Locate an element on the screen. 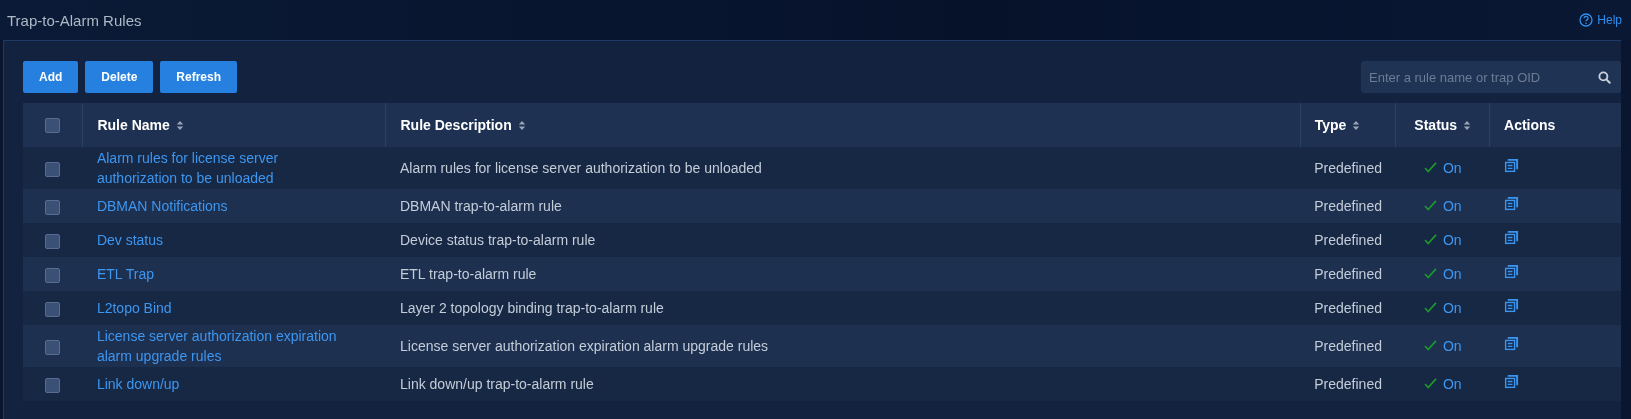  help-icon is located at coordinates (1586, 20).